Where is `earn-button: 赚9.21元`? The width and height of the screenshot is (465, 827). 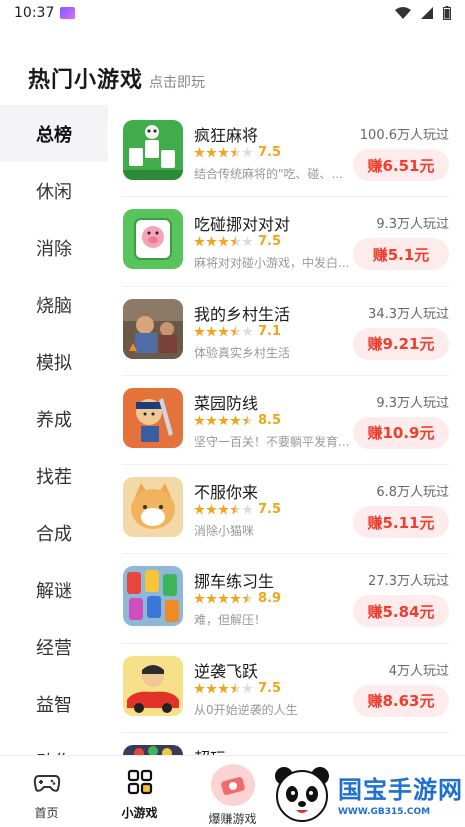 earn-button: 赚9.21元 is located at coordinates (401, 343).